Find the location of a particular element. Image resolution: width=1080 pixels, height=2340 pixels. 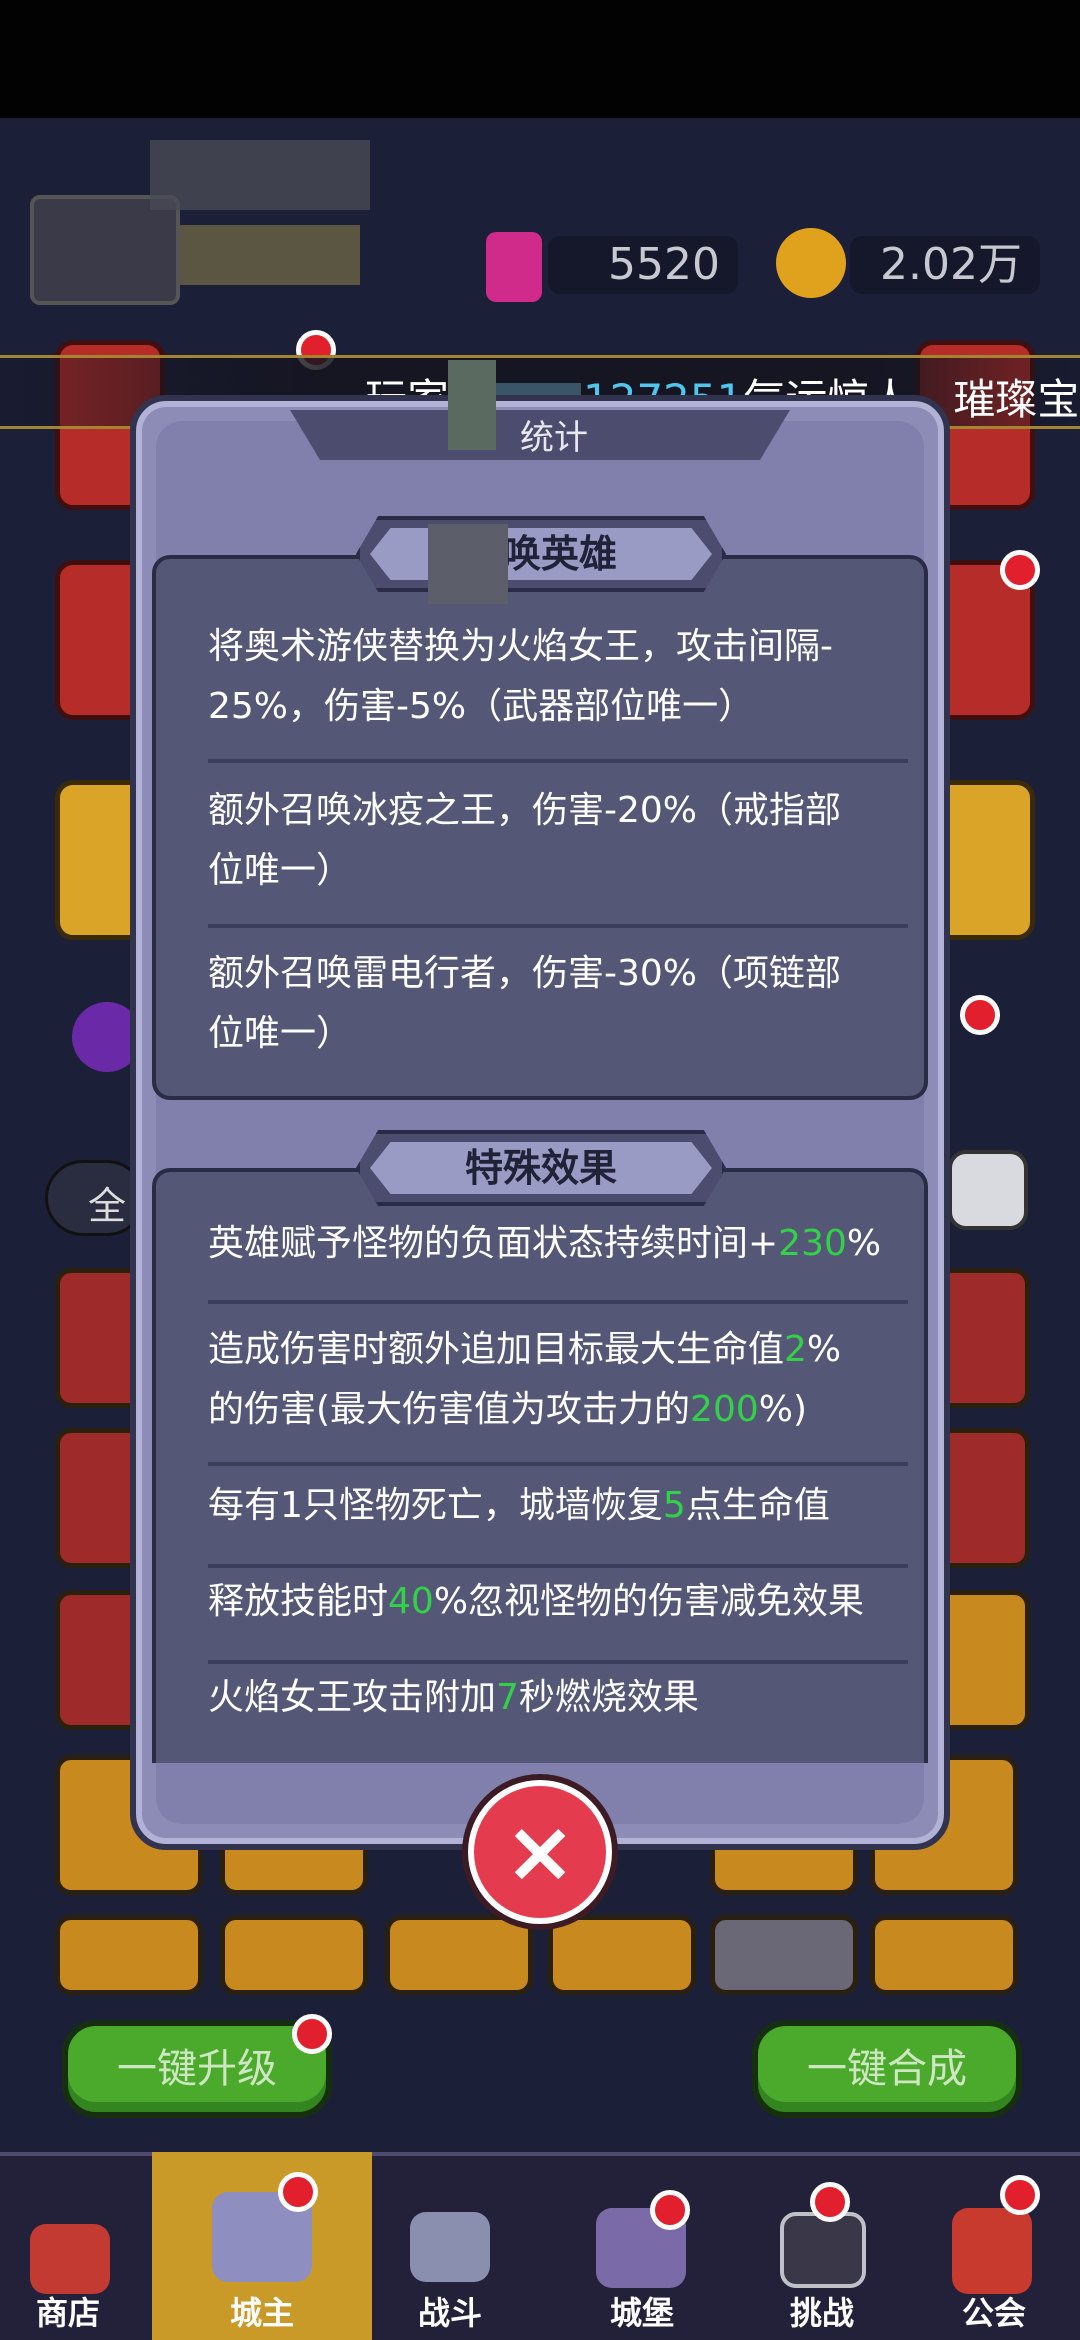

filter-label: 全 is located at coordinates (107, 1206).